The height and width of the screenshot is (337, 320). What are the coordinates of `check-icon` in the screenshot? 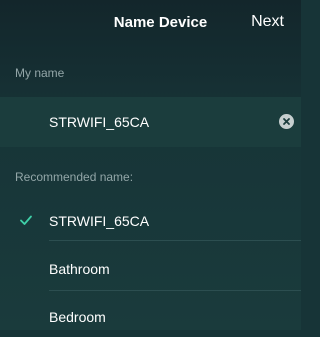 It's located at (26, 220).